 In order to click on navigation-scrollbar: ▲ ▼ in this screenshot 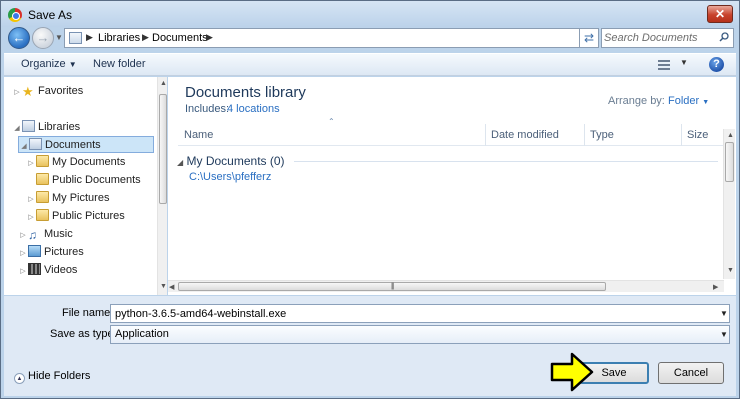, I will do `click(162, 186)`.